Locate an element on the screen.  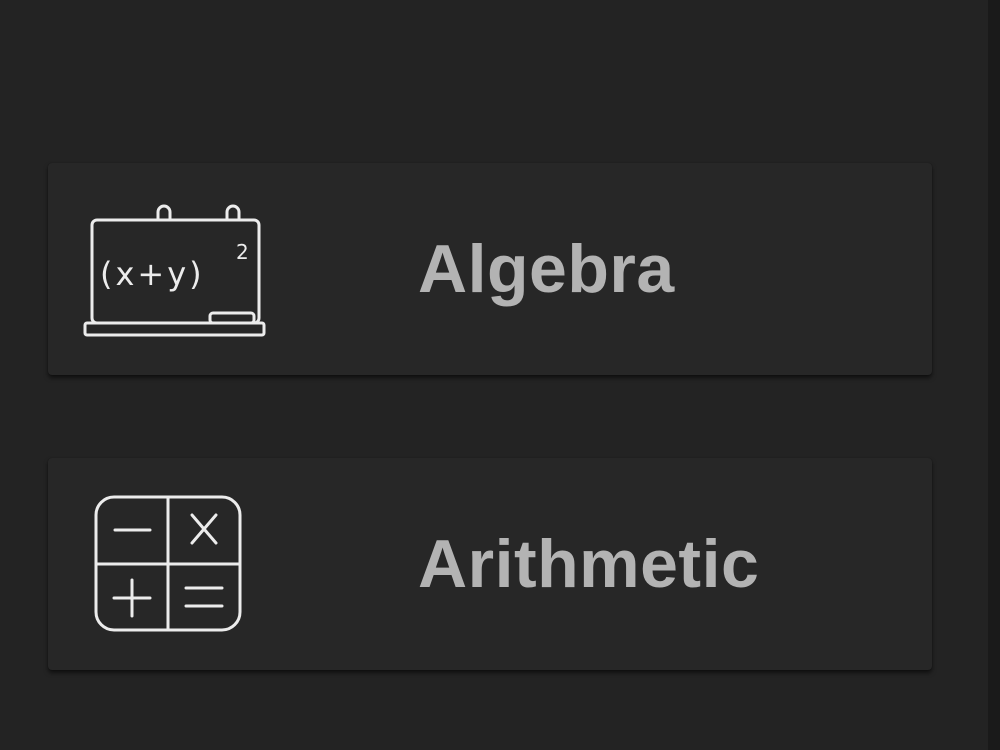
menu-item-label: Algebra is located at coordinates (546, 269).